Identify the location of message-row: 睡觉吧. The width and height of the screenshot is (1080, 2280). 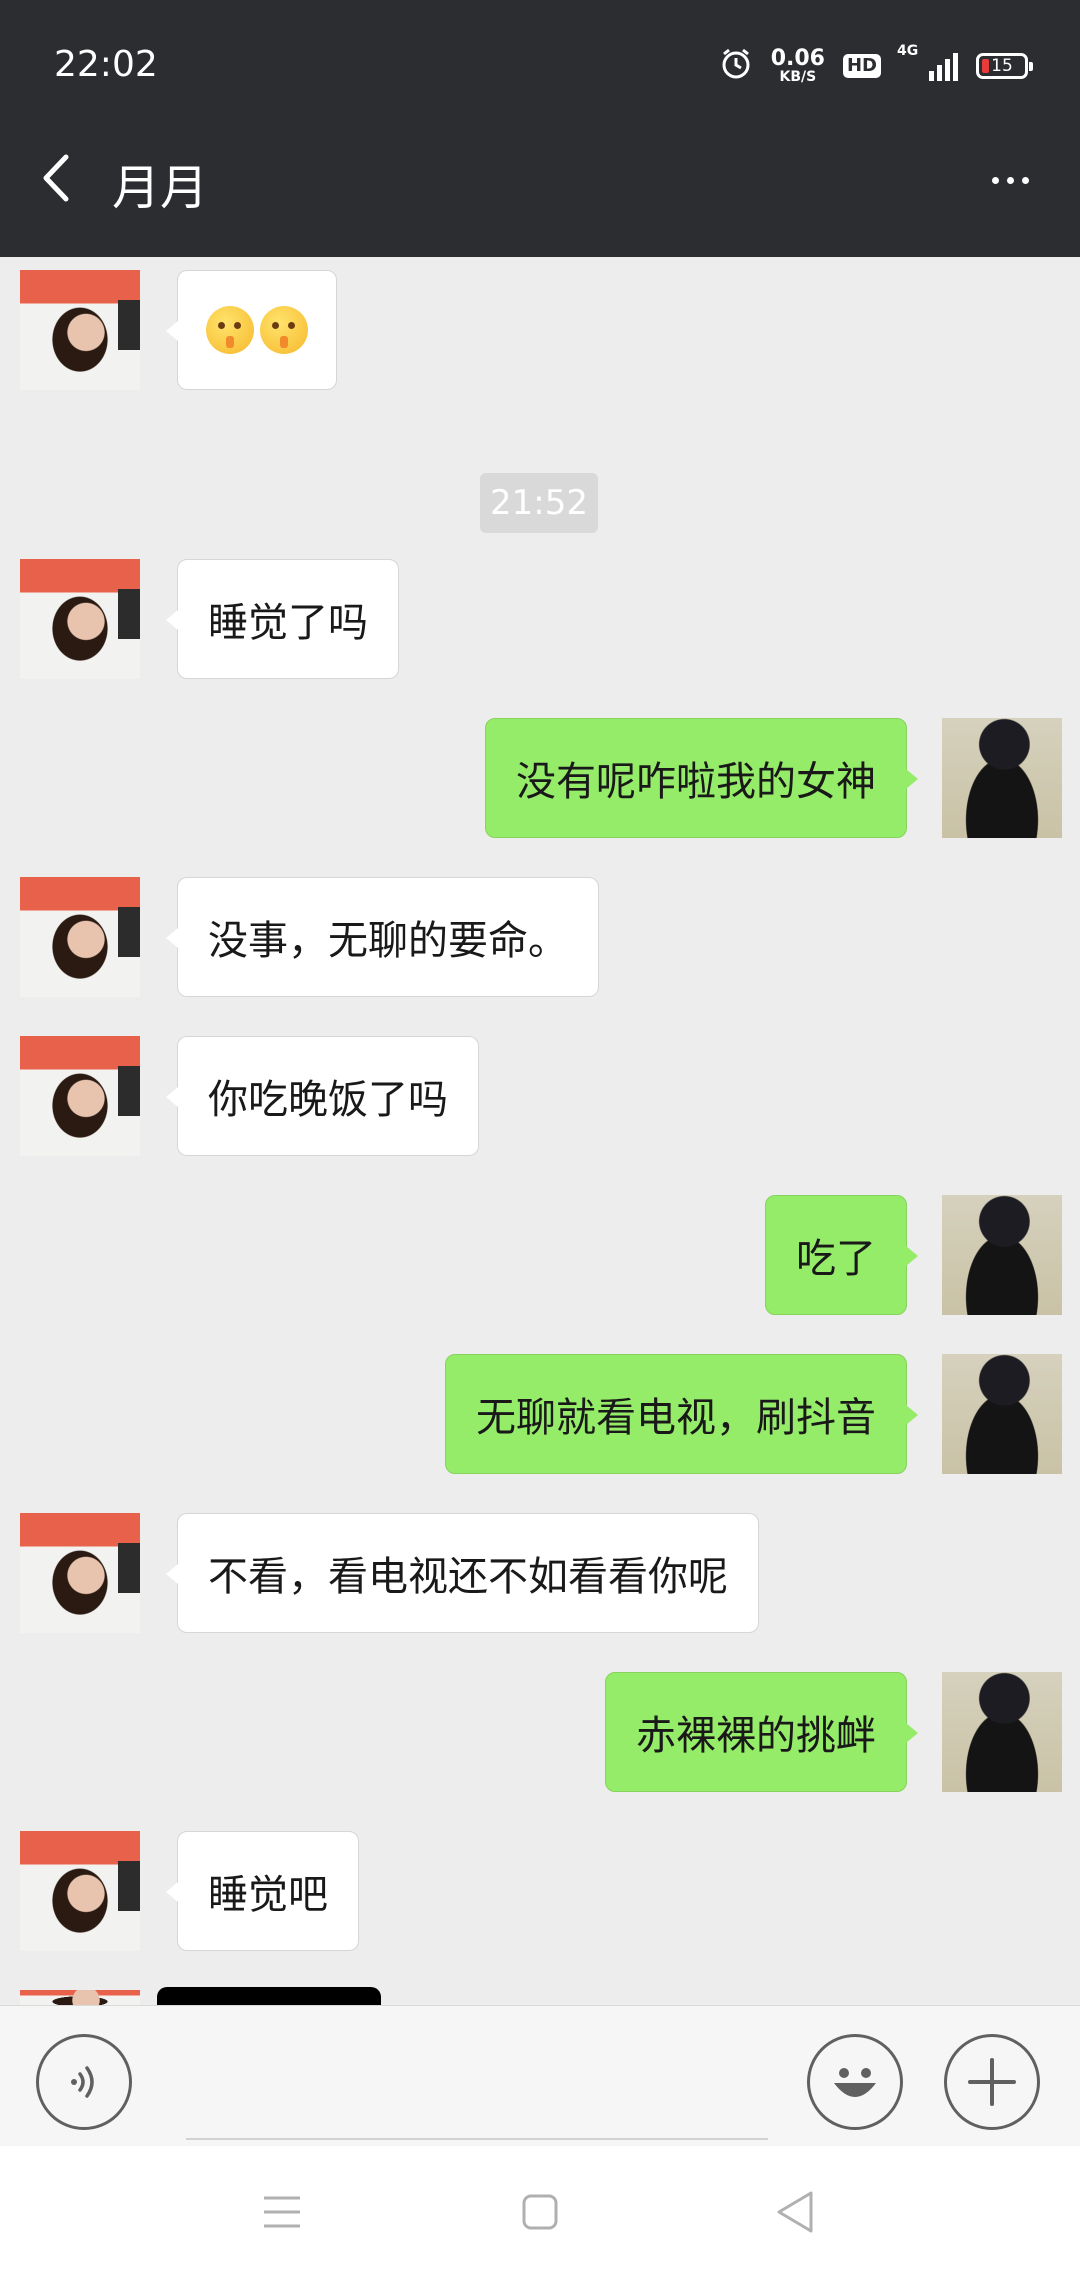
(540, 1891).